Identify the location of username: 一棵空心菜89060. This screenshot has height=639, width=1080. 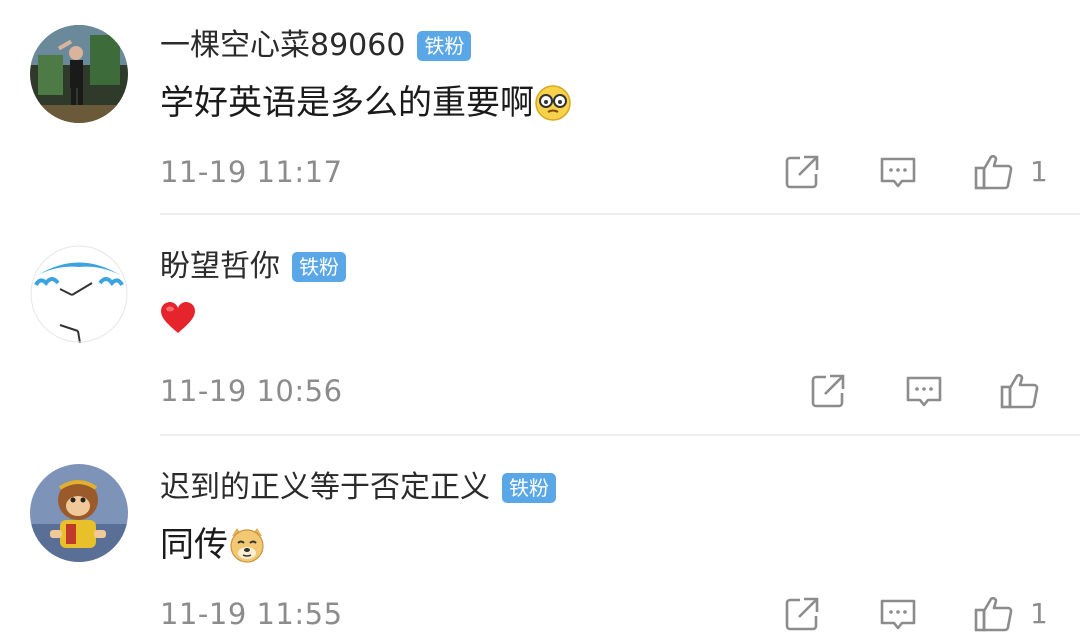
(282, 46).